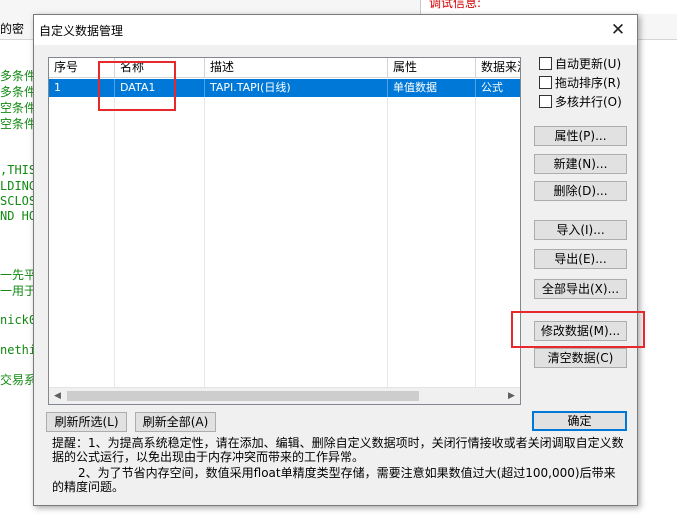 This screenshot has width=677, height=515. What do you see at coordinates (498, 88) in the screenshot?
I see `cell-source: 公式` at bounding box center [498, 88].